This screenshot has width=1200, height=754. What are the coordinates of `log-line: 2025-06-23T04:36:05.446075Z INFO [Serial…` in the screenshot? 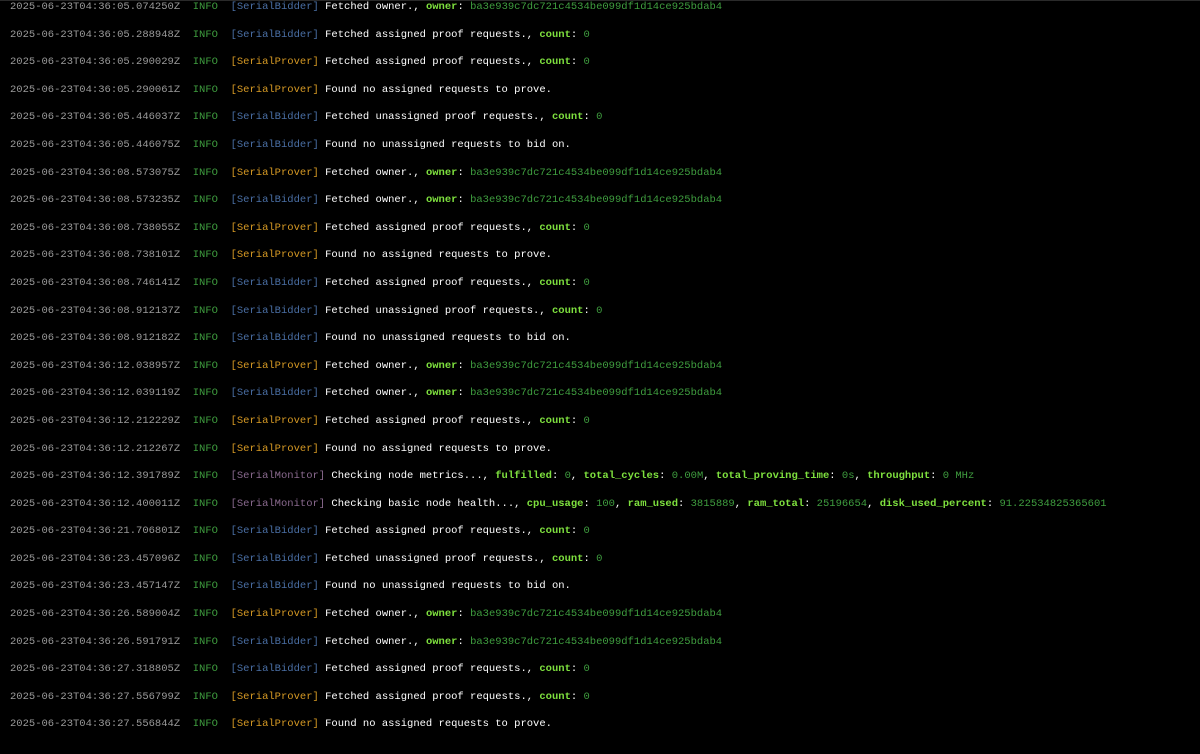 It's located at (605, 153).